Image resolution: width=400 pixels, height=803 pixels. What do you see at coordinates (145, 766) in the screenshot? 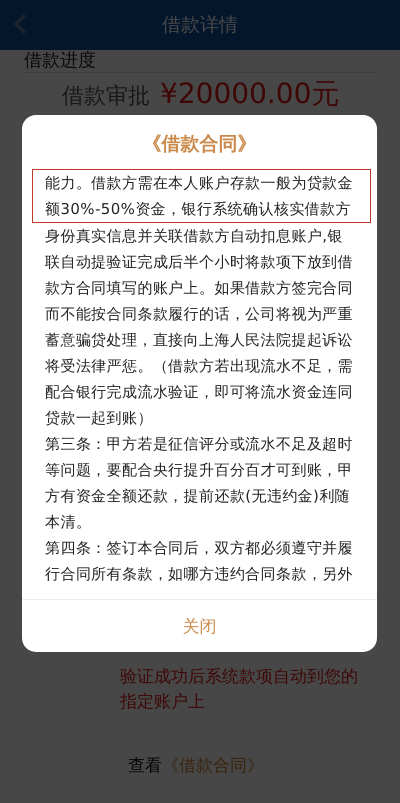
I see `view-label: 查看` at bounding box center [145, 766].